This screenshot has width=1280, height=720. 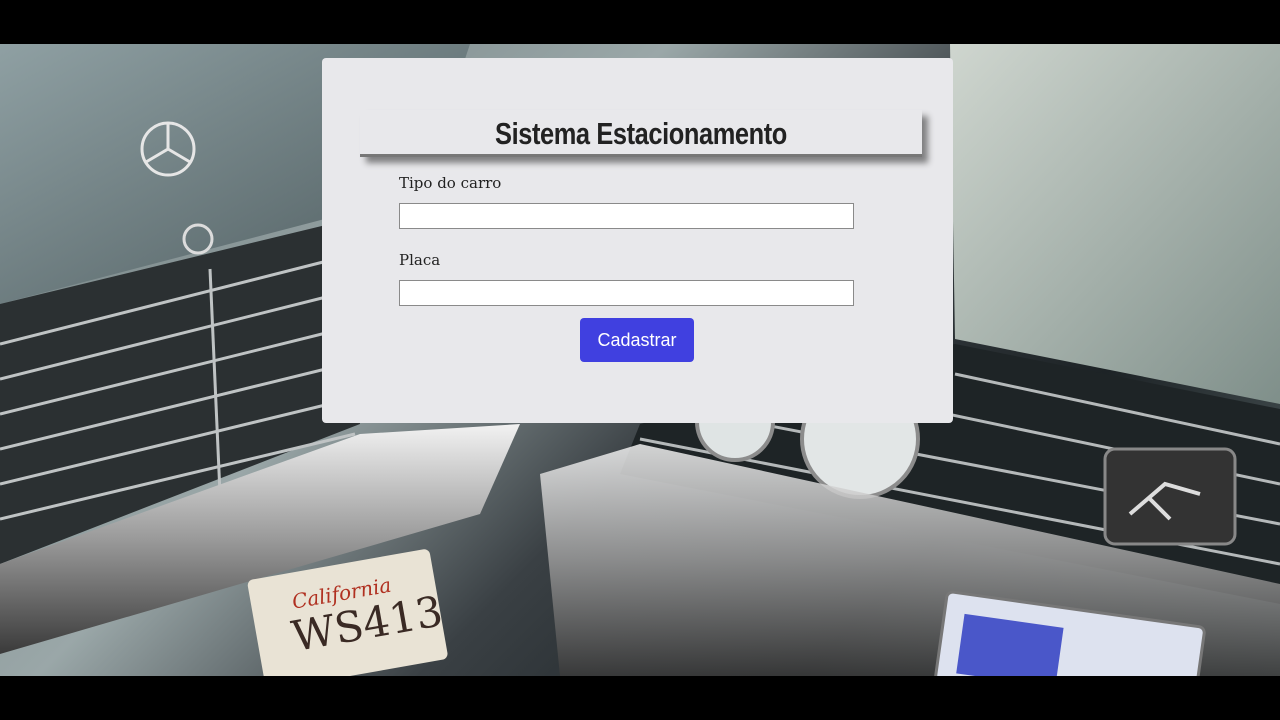 What do you see at coordinates (626, 216) in the screenshot?
I see `car-type-input` at bounding box center [626, 216].